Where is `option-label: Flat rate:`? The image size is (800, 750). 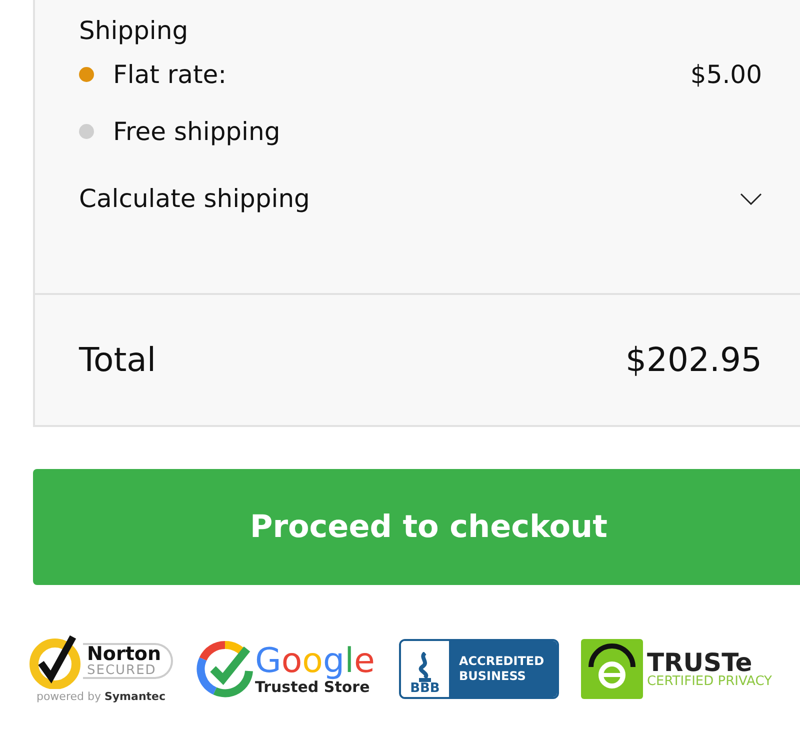
option-label: Flat rate: is located at coordinates (170, 75).